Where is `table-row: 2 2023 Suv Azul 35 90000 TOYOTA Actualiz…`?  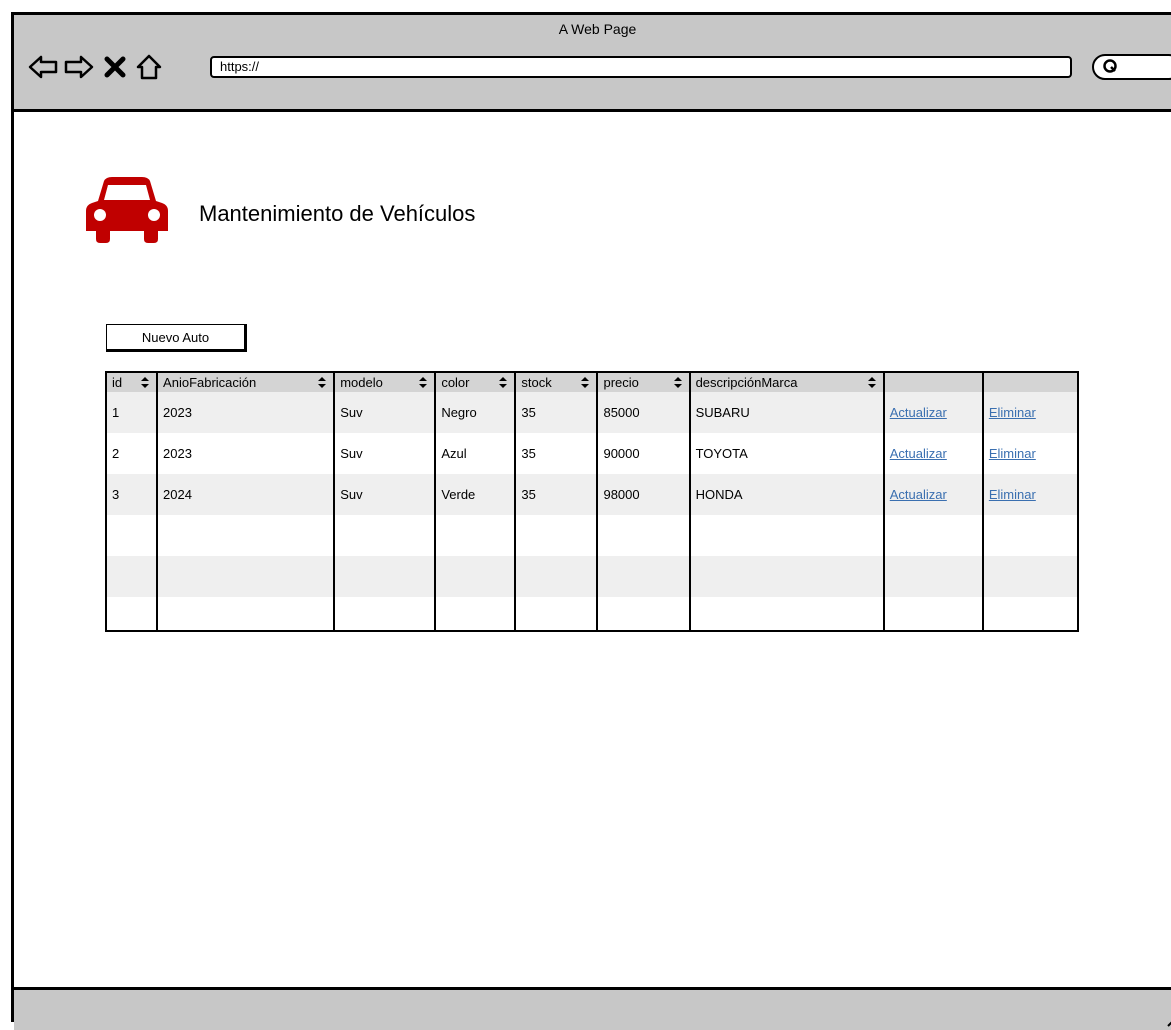
table-row: 2 2023 Suv Azul 35 90000 TOYOTA Actualiz… is located at coordinates (592, 453).